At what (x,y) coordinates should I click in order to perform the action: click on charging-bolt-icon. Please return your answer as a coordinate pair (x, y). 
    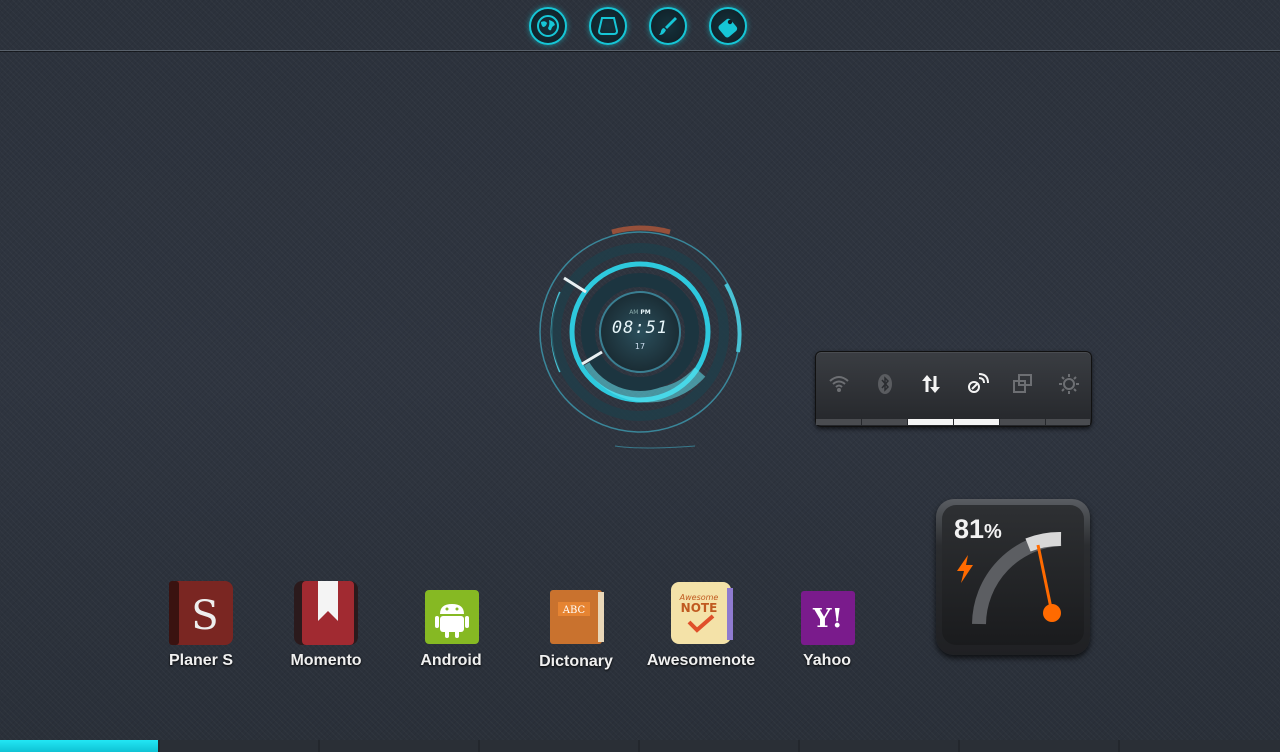
    Looking at the image, I should click on (965, 569).